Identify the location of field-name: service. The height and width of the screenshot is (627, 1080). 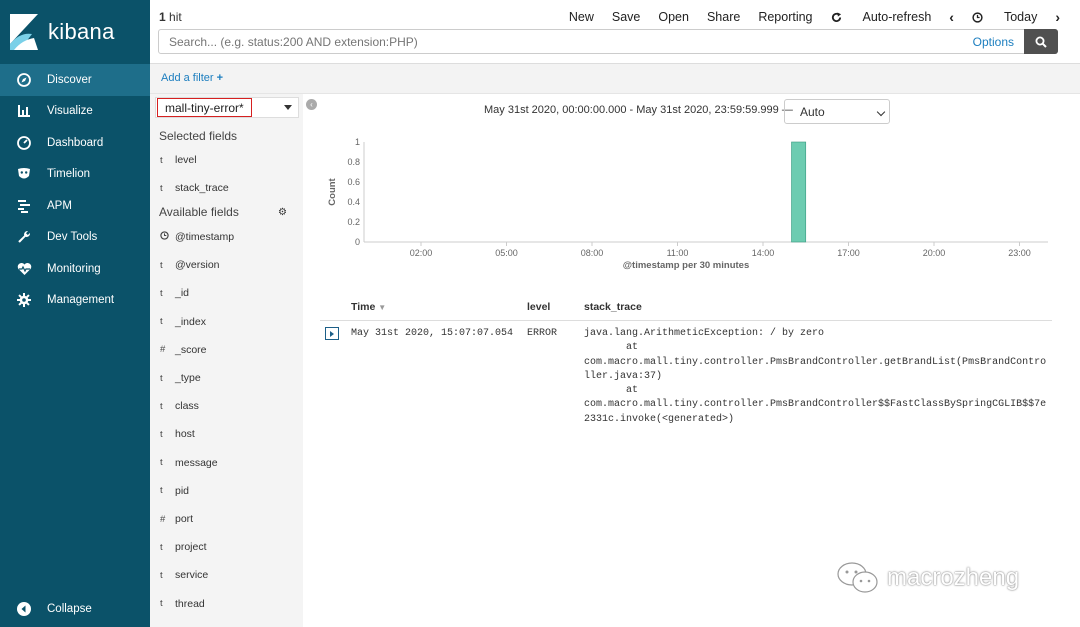
(192, 575).